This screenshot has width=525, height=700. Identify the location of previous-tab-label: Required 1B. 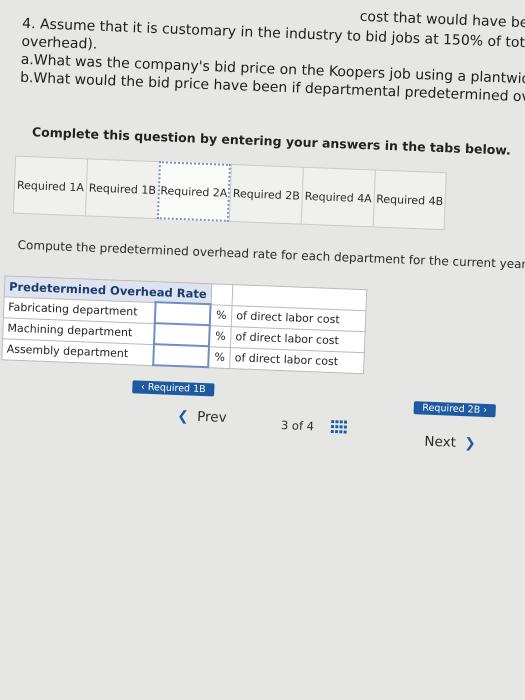
(176, 388).